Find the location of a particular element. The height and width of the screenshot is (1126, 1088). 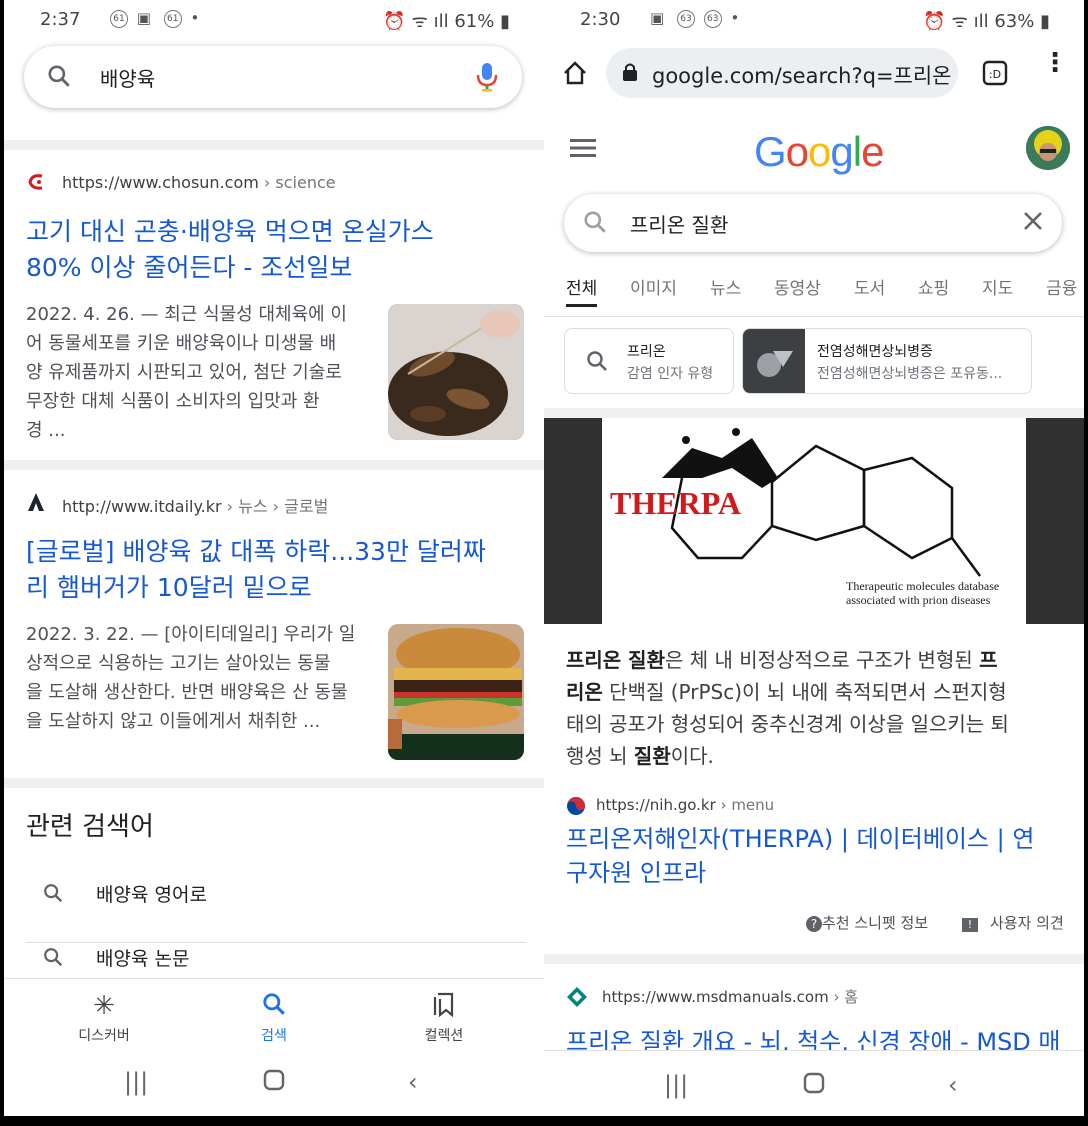

title-line: 80% 이상 줄어든다 - 조선일보 is located at coordinates (189, 267).